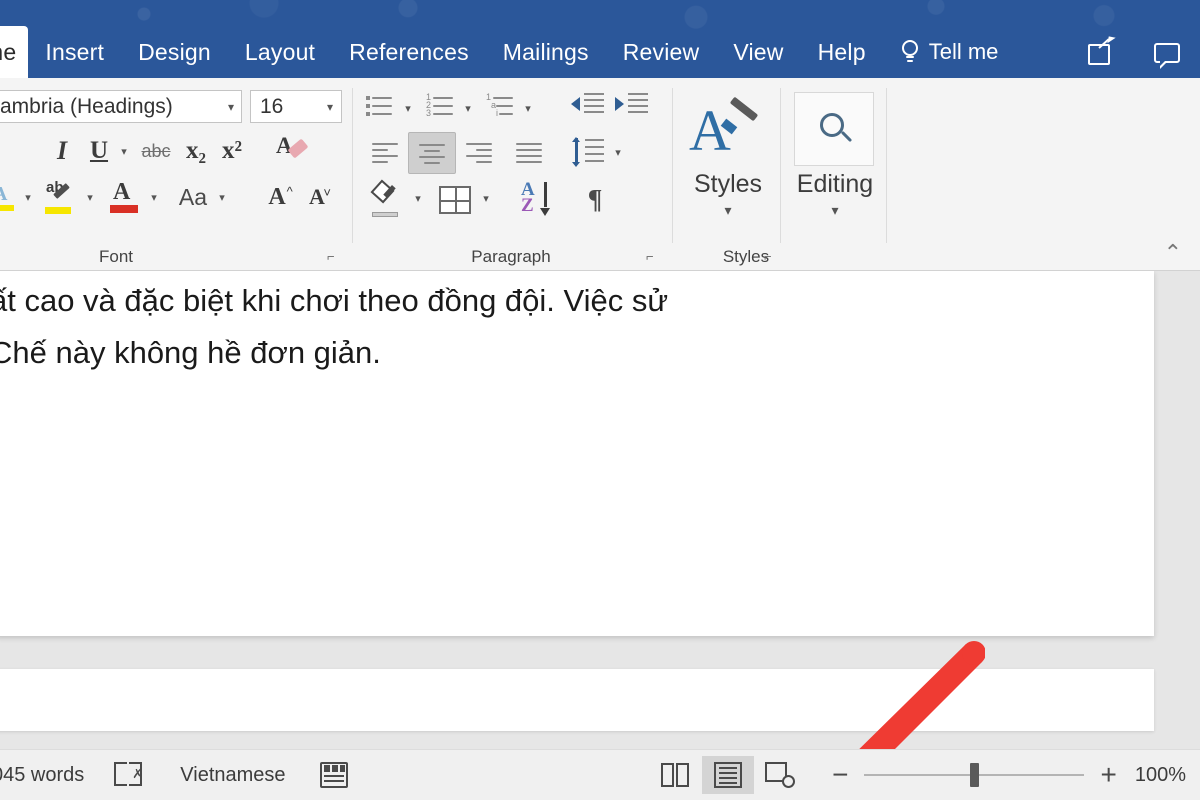  I want to click on font-color-button: A, so click(124, 197).